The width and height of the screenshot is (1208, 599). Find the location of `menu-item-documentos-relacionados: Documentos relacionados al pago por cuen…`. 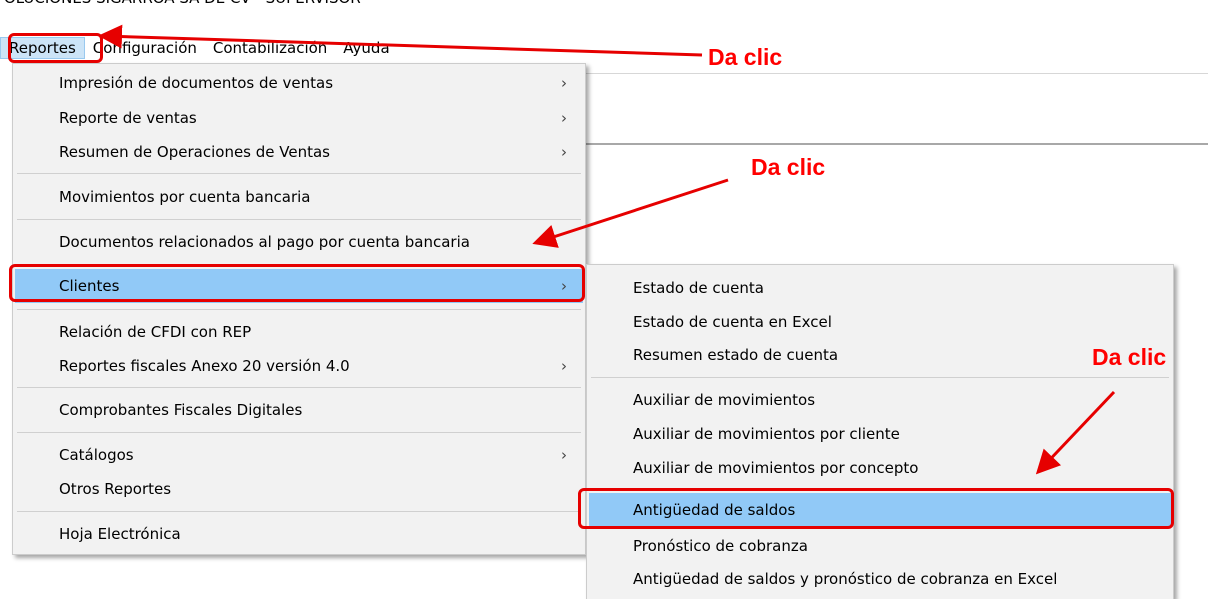

menu-item-documentos-relacionados: Documentos relacionados al pago por cuen… is located at coordinates (299, 242).